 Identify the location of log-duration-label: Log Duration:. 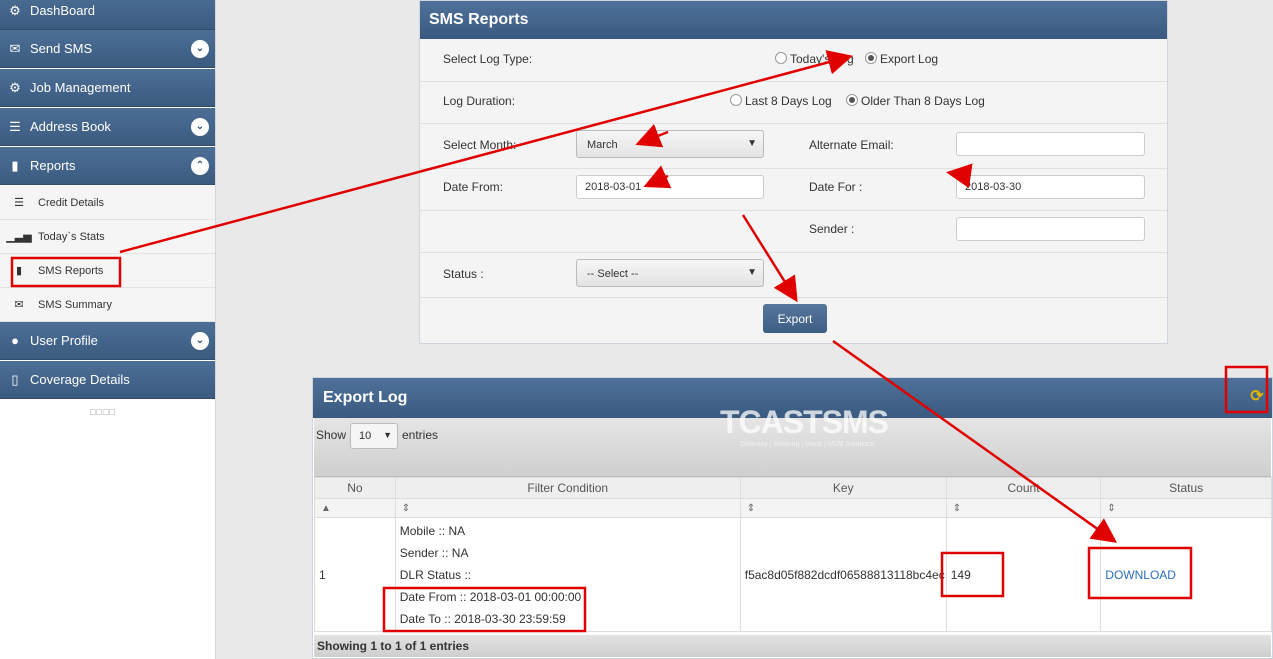
(479, 101).